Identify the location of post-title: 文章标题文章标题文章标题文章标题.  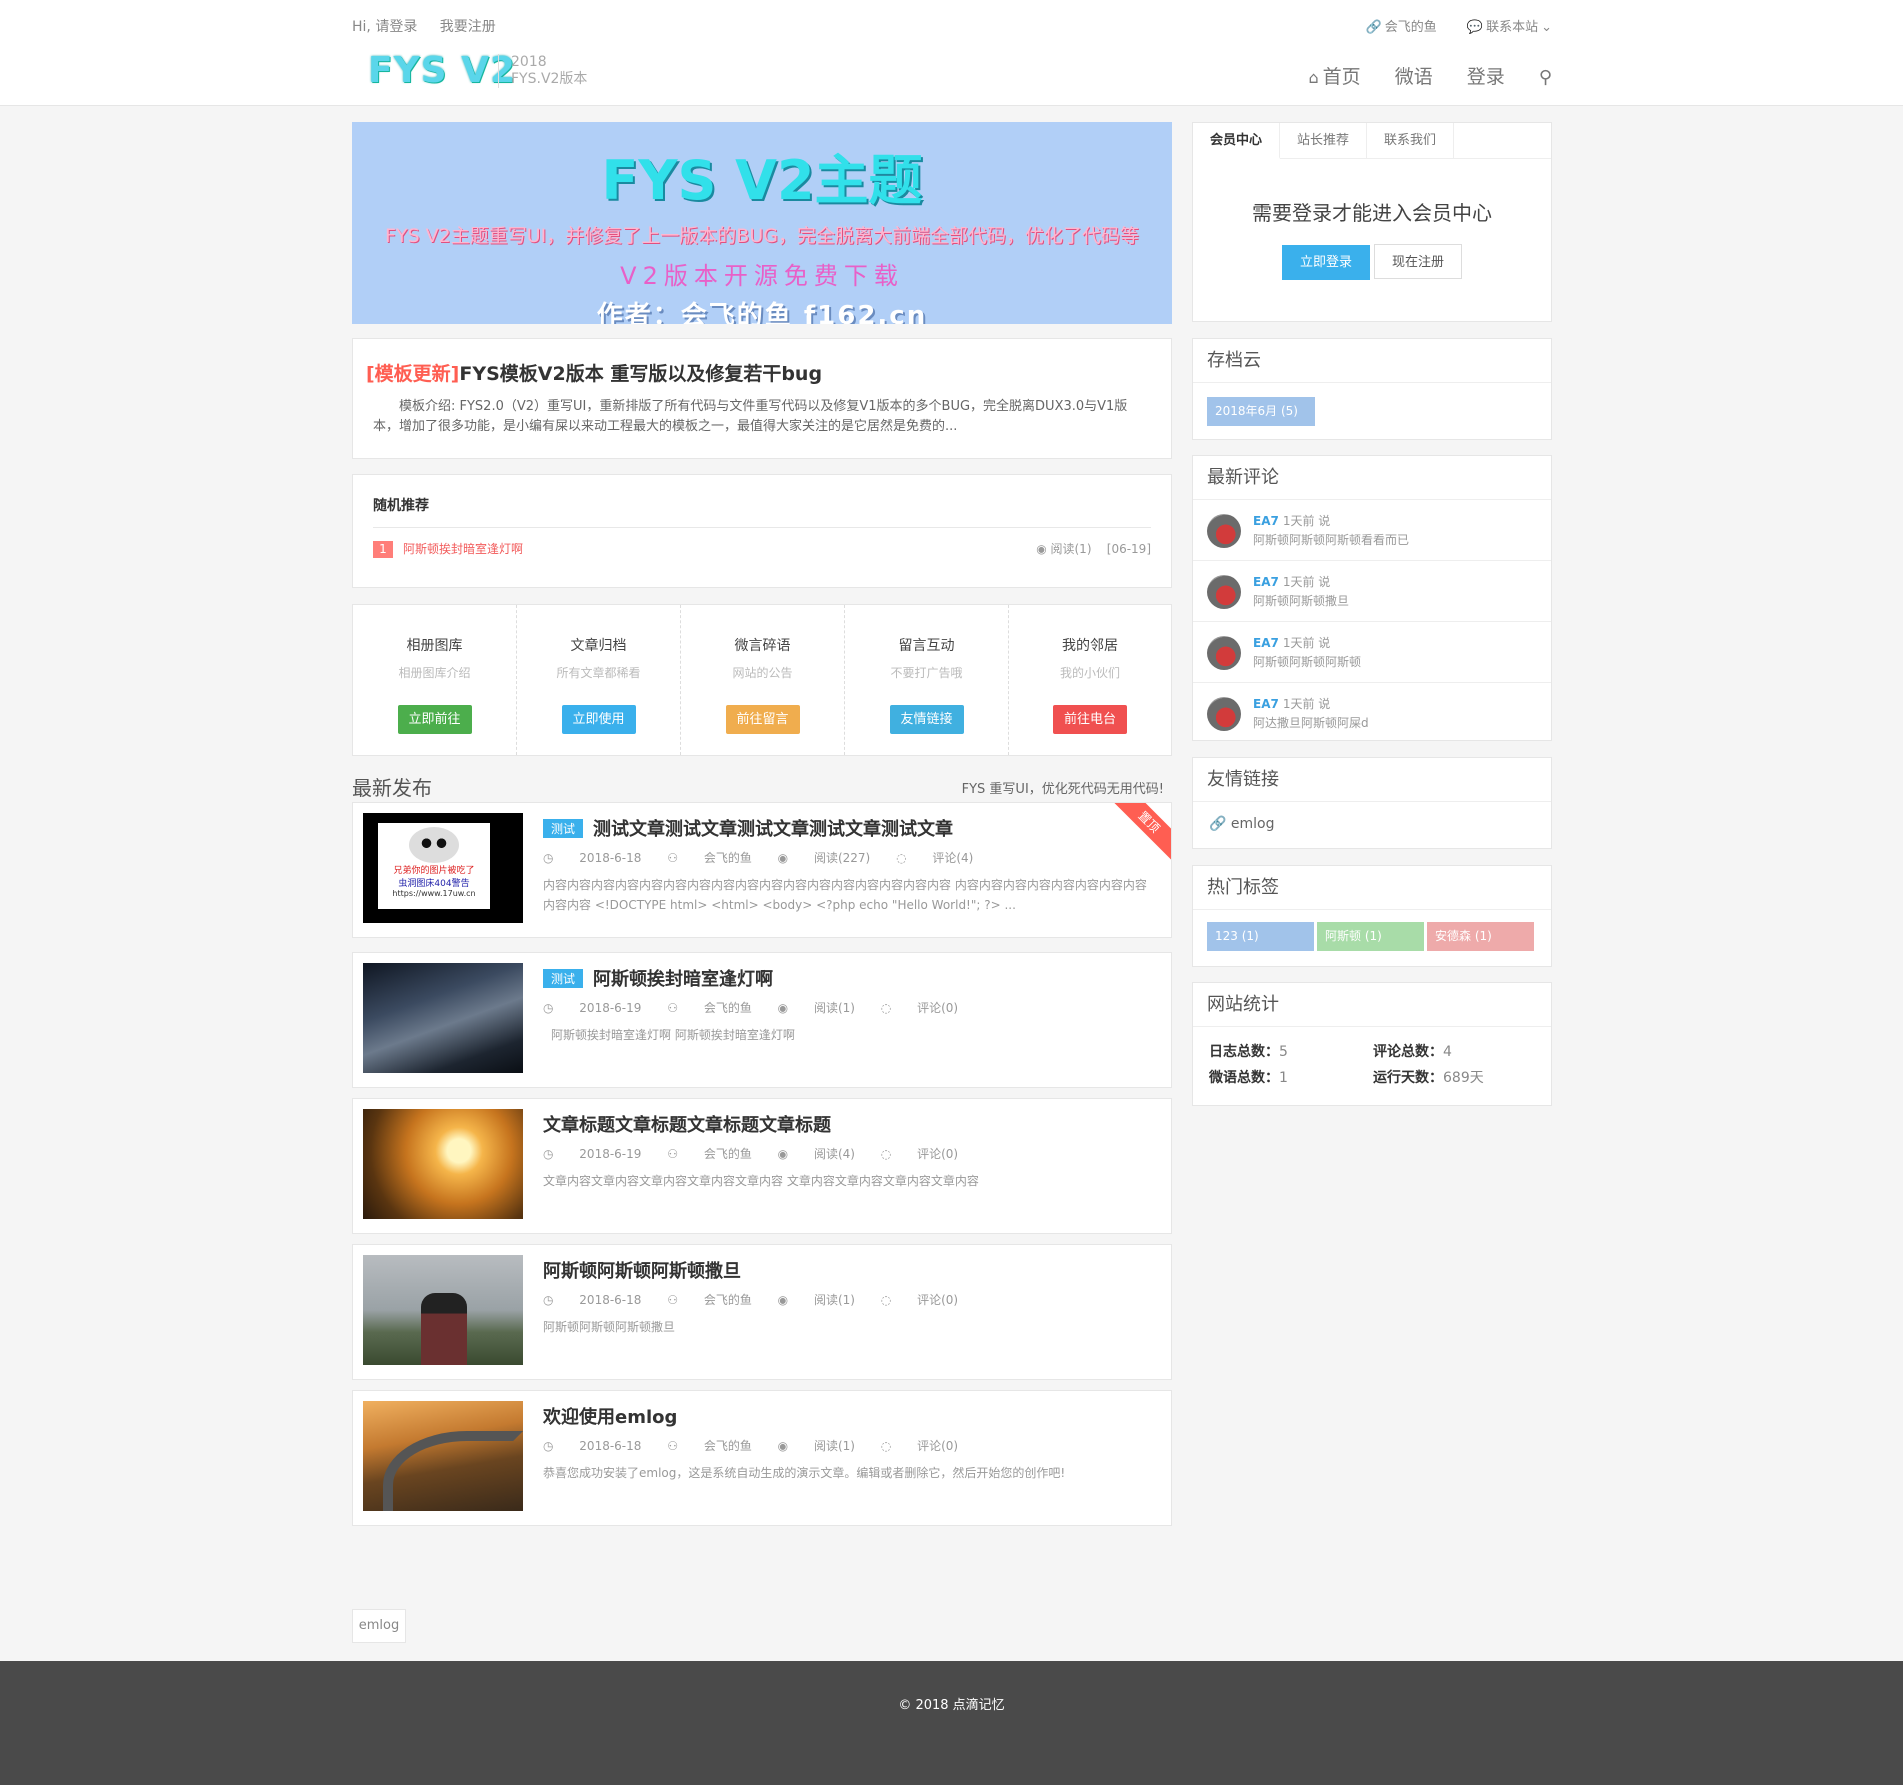
(687, 1124).